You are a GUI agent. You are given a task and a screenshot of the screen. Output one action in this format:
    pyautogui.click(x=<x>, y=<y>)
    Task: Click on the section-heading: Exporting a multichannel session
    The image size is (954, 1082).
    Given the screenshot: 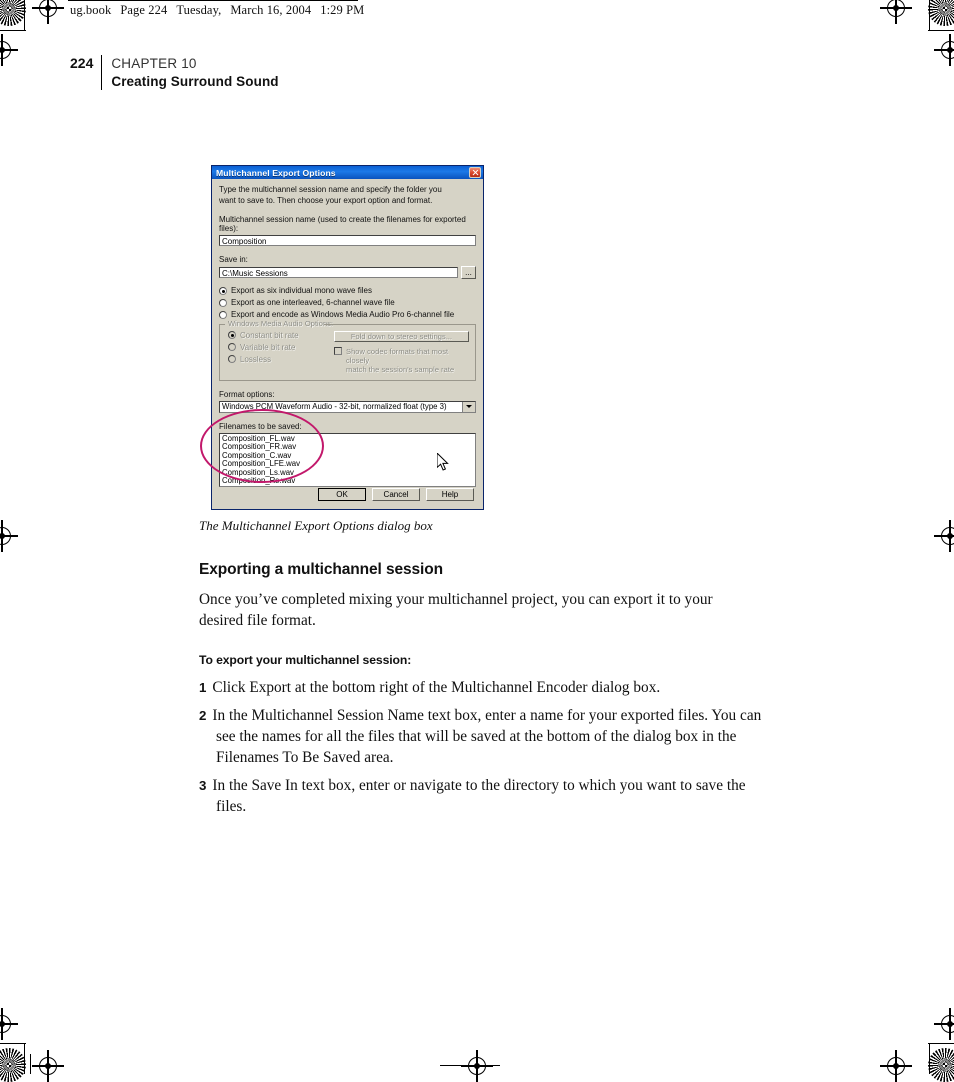 What is the action you would take?
    pyautogui.click(x=321, y=569)
    